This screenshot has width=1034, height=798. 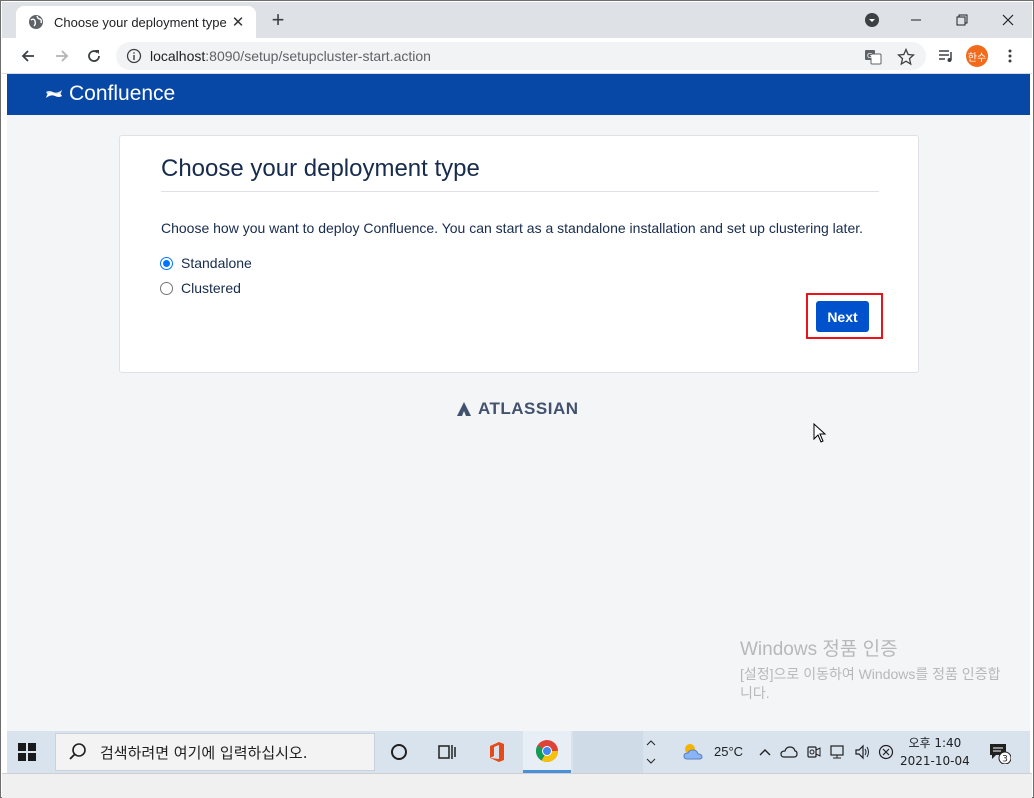 What do you see at coordinates (608, 752) in the screenshot?
I see `taskbar-empty-slot` at bounding box center [608, 752].